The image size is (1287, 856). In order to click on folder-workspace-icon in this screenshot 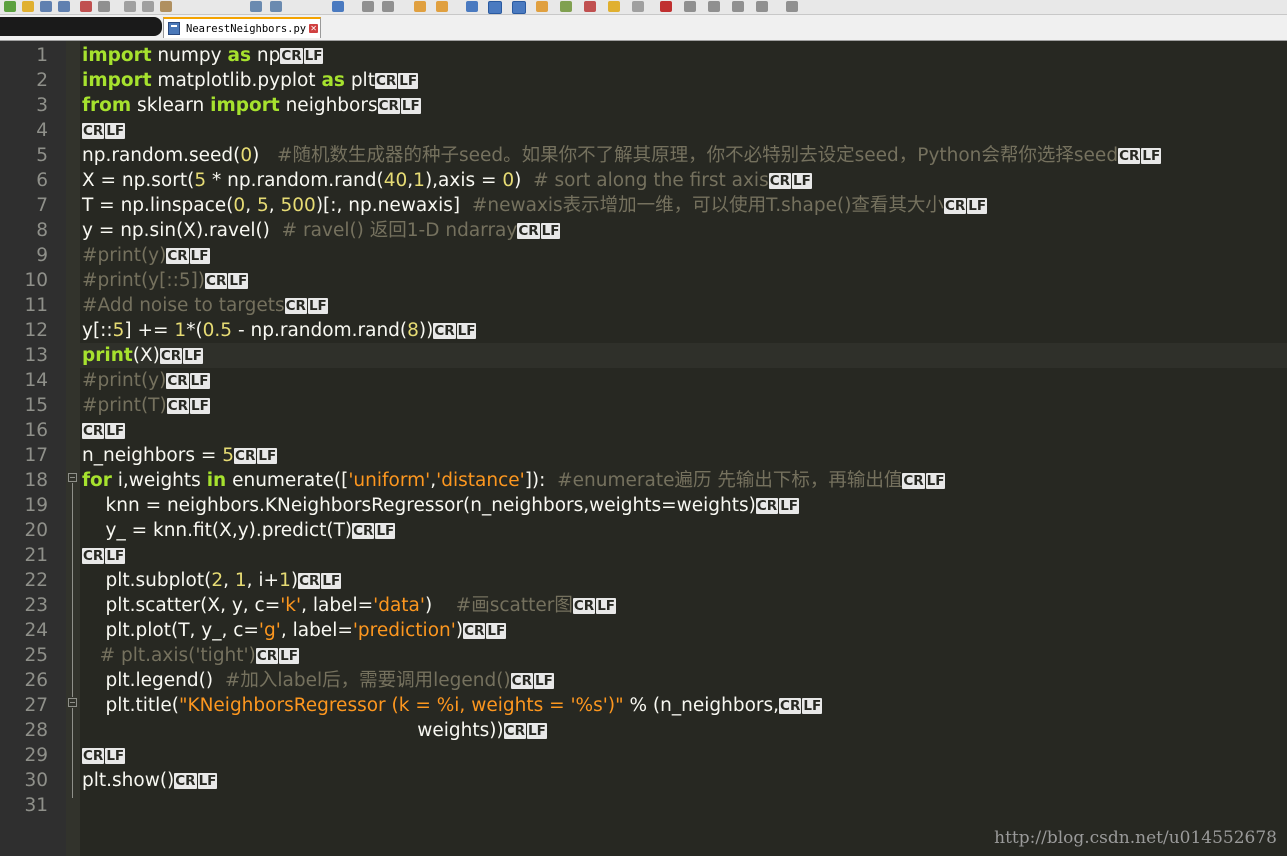, I will do `click(614, 6)`.